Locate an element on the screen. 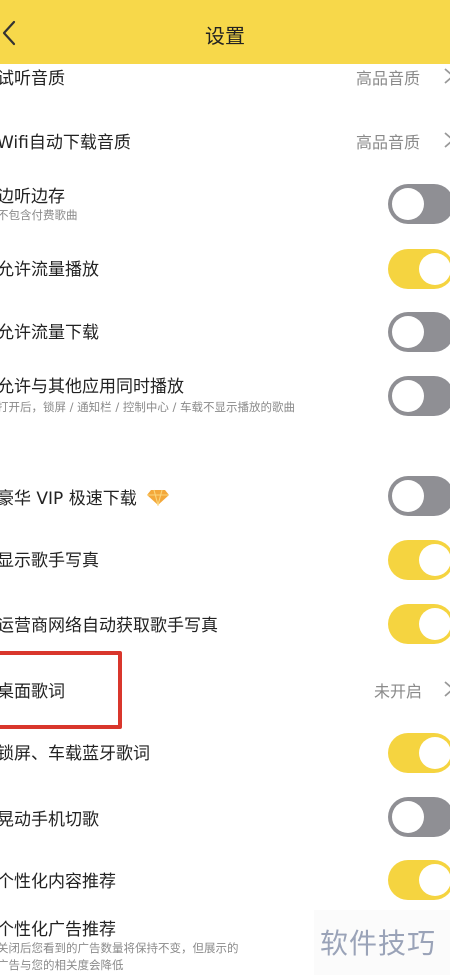 This screenshot has width=450, height=975. setting-label: 个性化内容推荐 is located at coordinates (58, 882).